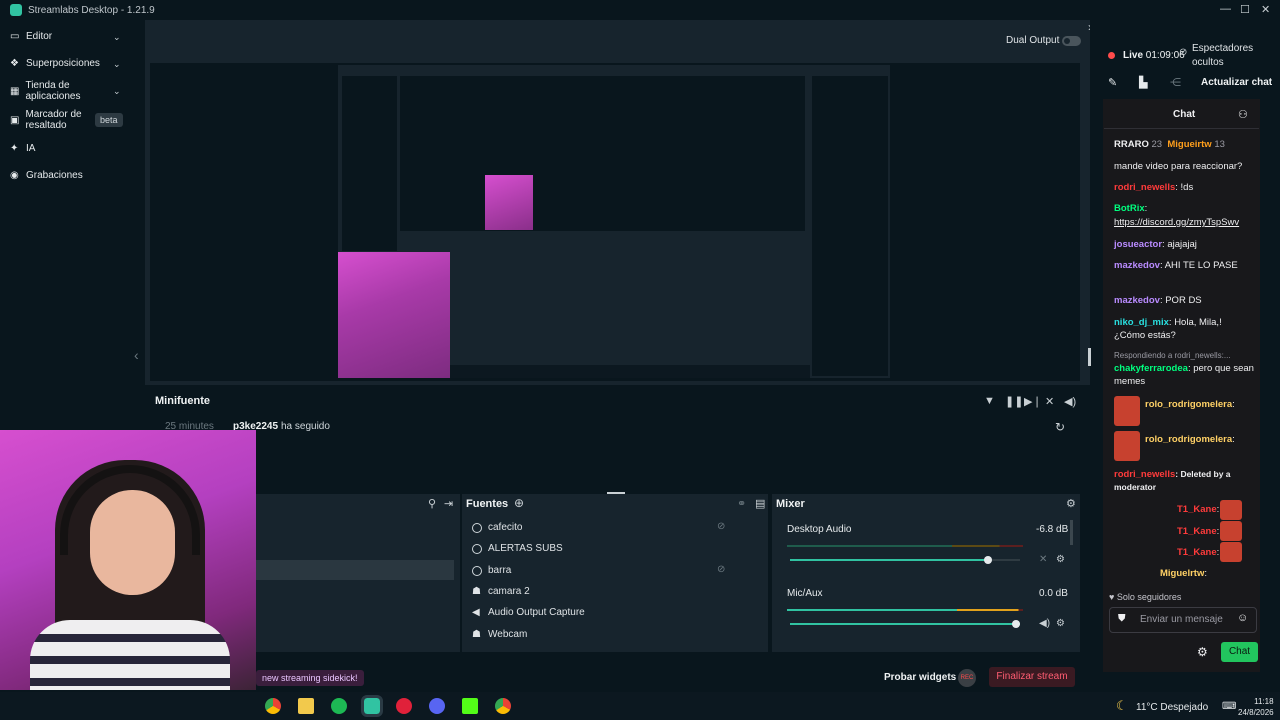  Describe the element at coordinates (1071, 503) in the screenshot. I see `mixer-settings-icon: ⚙` at that location.